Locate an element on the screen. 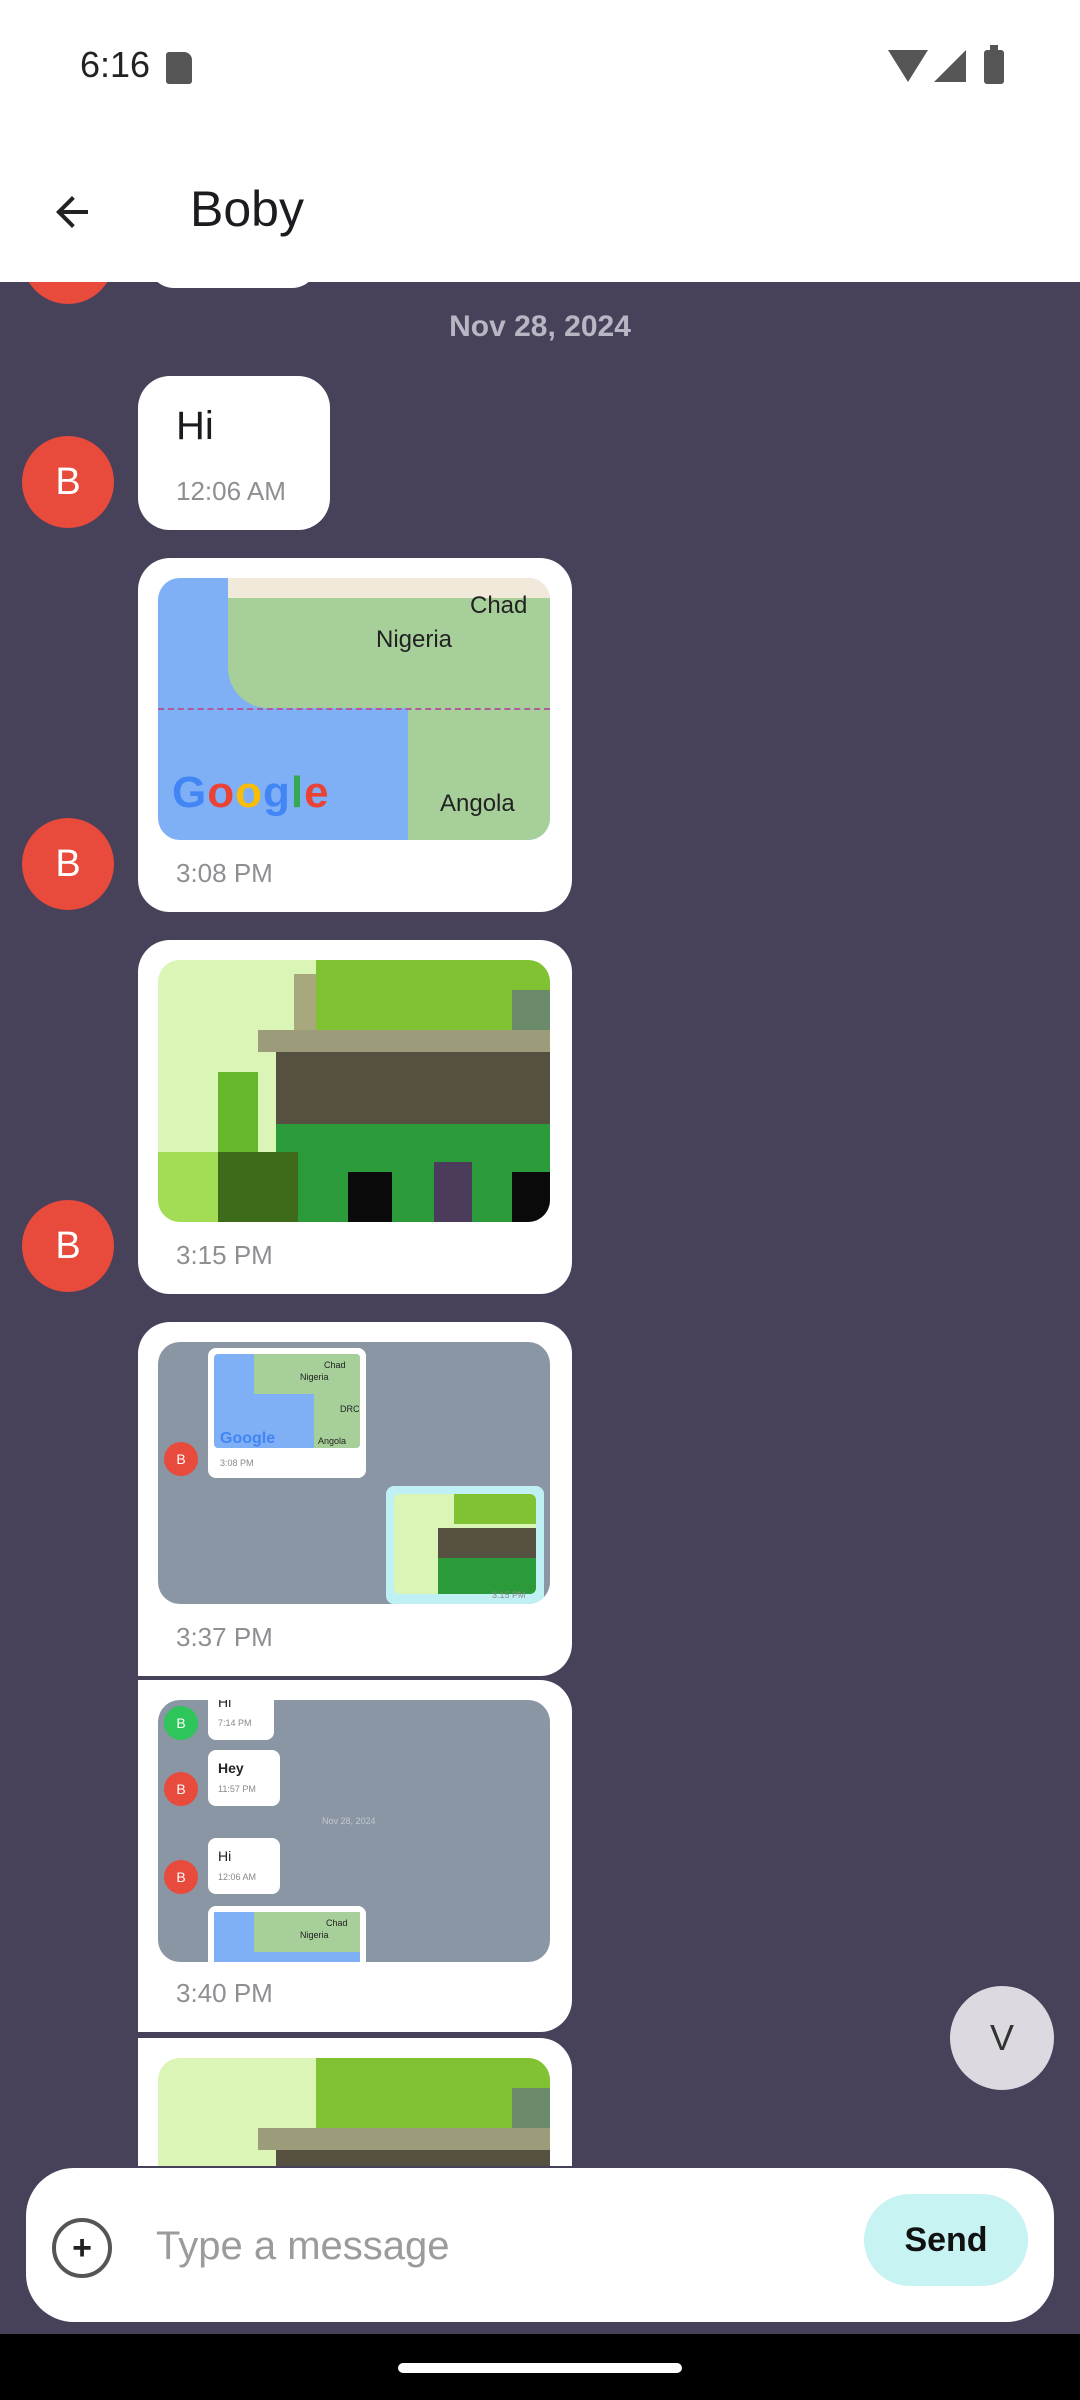  message-bubble: 3:15 PM is located at coordinates (355, 1117).